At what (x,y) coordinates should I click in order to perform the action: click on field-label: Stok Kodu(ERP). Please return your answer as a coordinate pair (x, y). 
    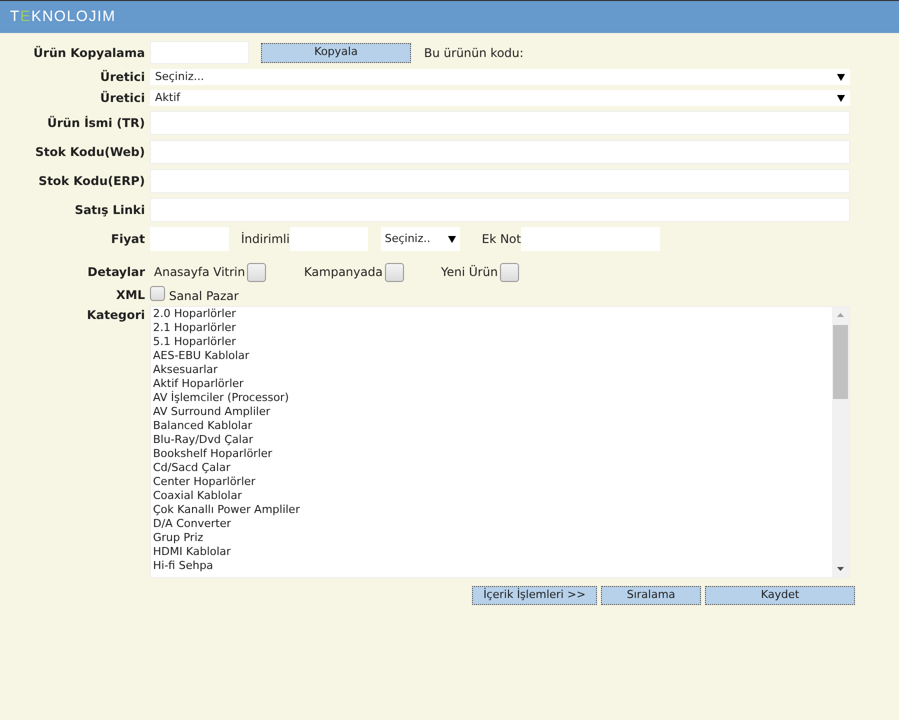
    Looking at the image, I should click on (92, 181).